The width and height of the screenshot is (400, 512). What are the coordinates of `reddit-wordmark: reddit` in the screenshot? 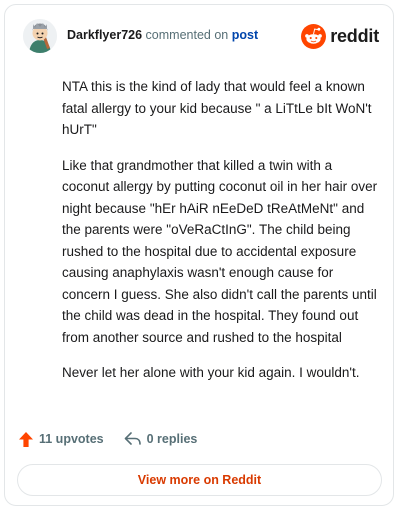 It's located at (354, 35).